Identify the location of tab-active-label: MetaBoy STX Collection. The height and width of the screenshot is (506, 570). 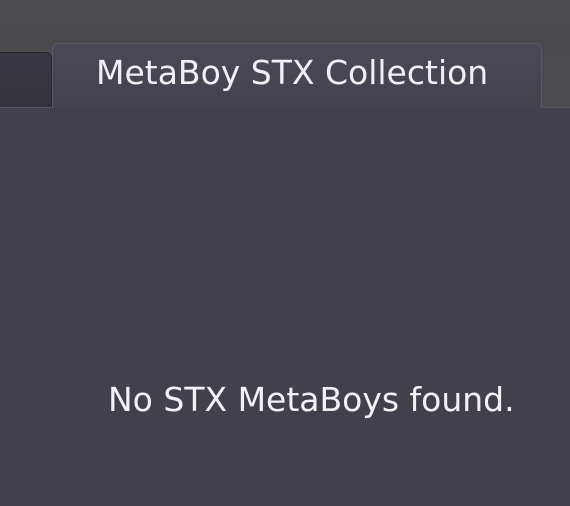
(292, 72).